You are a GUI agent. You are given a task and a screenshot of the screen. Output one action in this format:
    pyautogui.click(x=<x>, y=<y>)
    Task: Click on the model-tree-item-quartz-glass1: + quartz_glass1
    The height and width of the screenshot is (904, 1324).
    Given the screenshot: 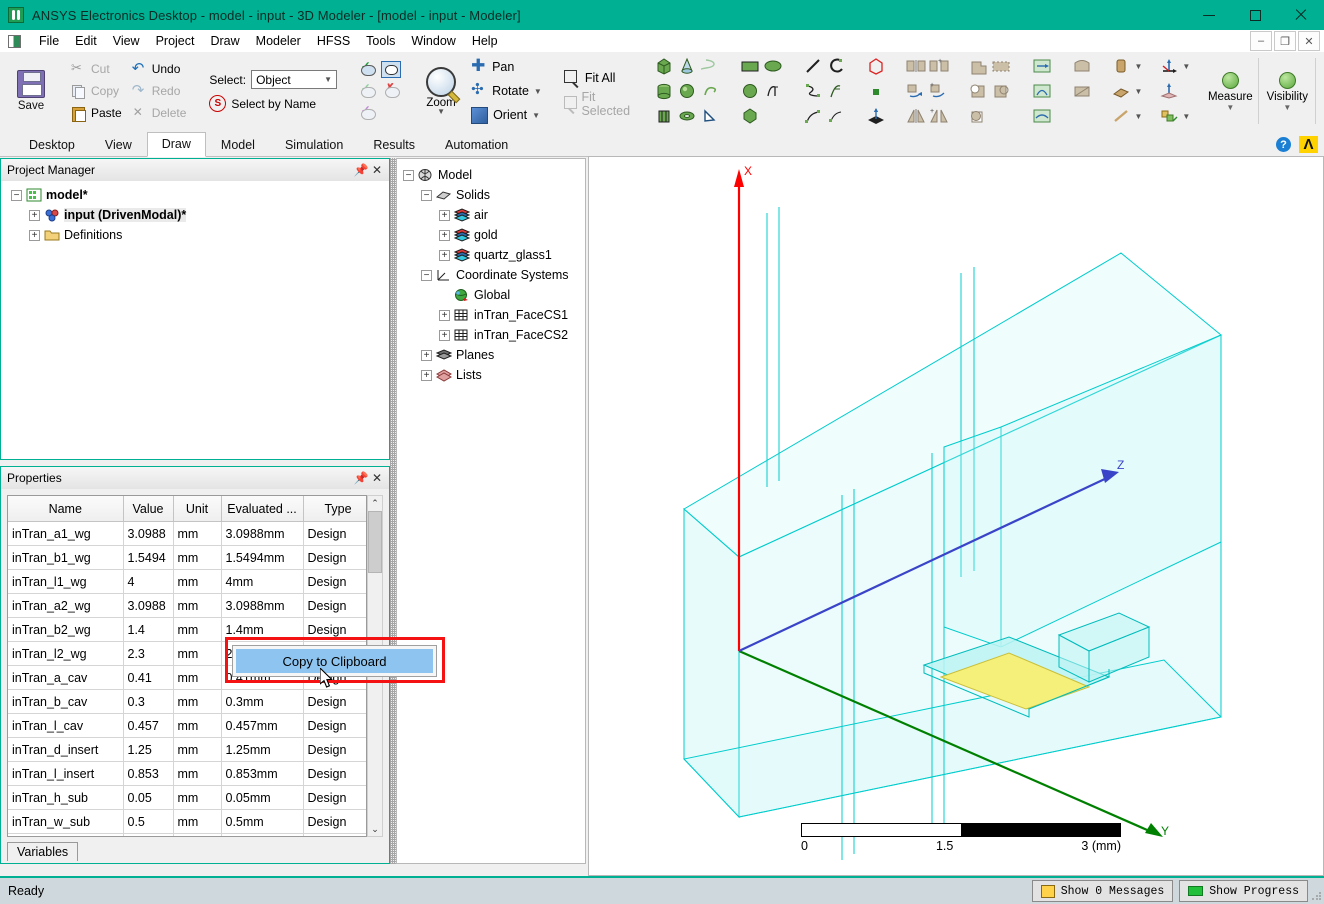 What is the action you would take?
    pyautogui.click(x=492, y=255)
    